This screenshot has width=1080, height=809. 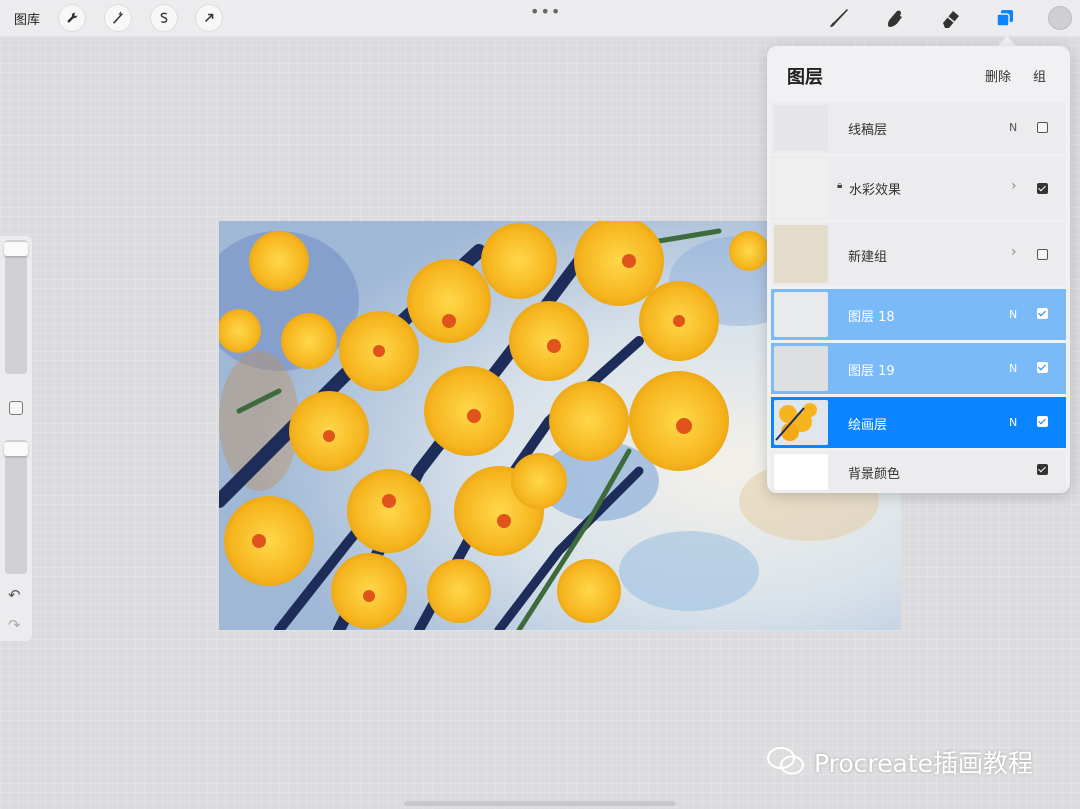 I want to click on magic-wand-icon, so click(x=118, y=18).